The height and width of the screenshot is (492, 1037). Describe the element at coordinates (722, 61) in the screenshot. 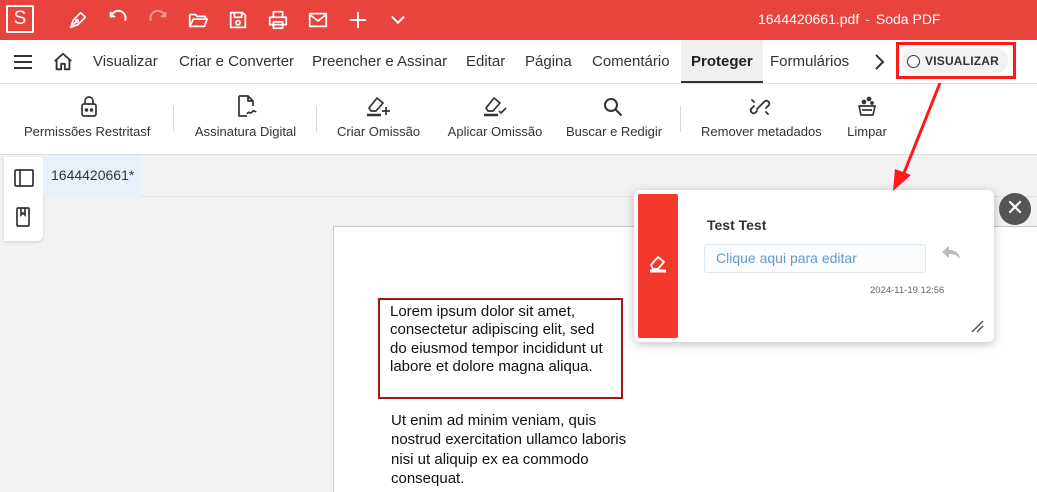

I see `menu-proteger: Proteger` at that location.